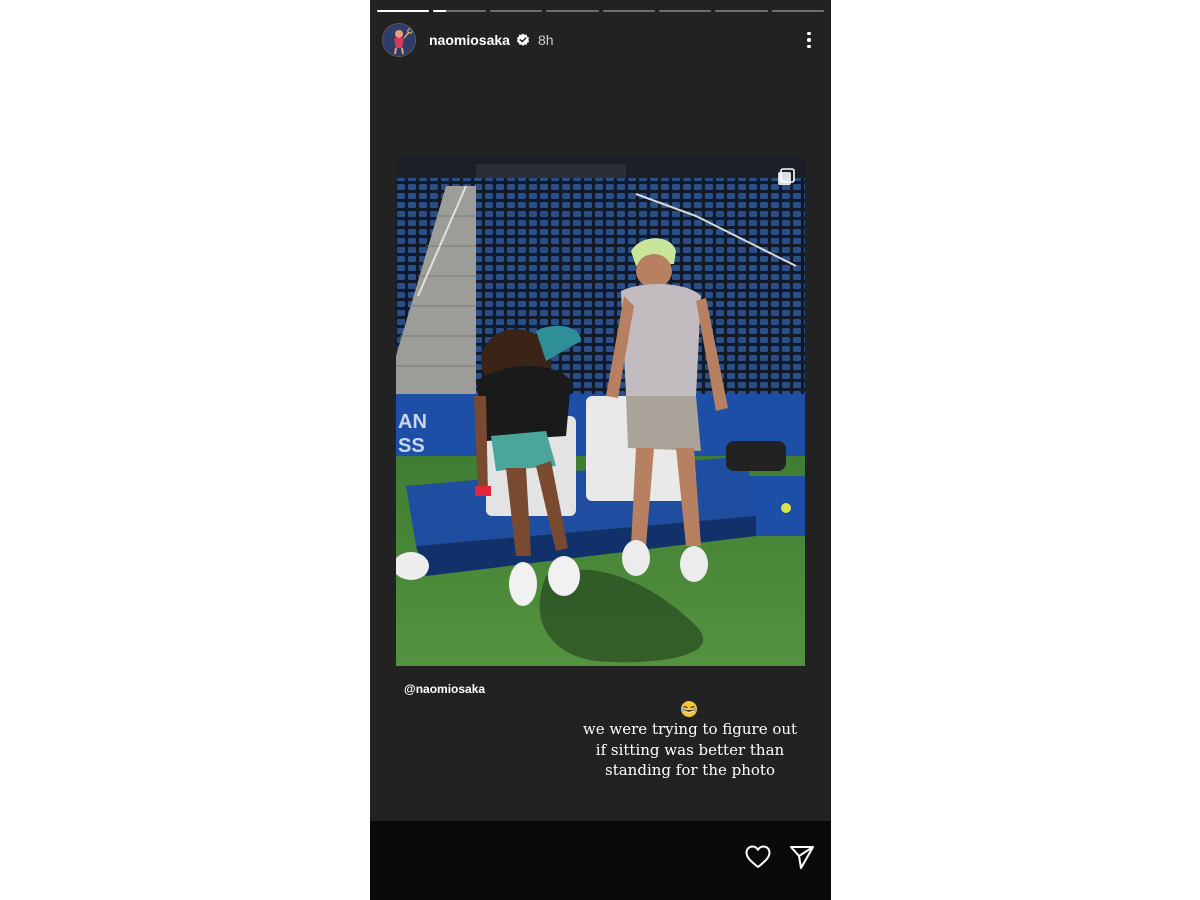 This screenshot has width=1200, height=900. Describe the element at coordinates (802, 857) in the screenshot. I see `send-icon` at that location.